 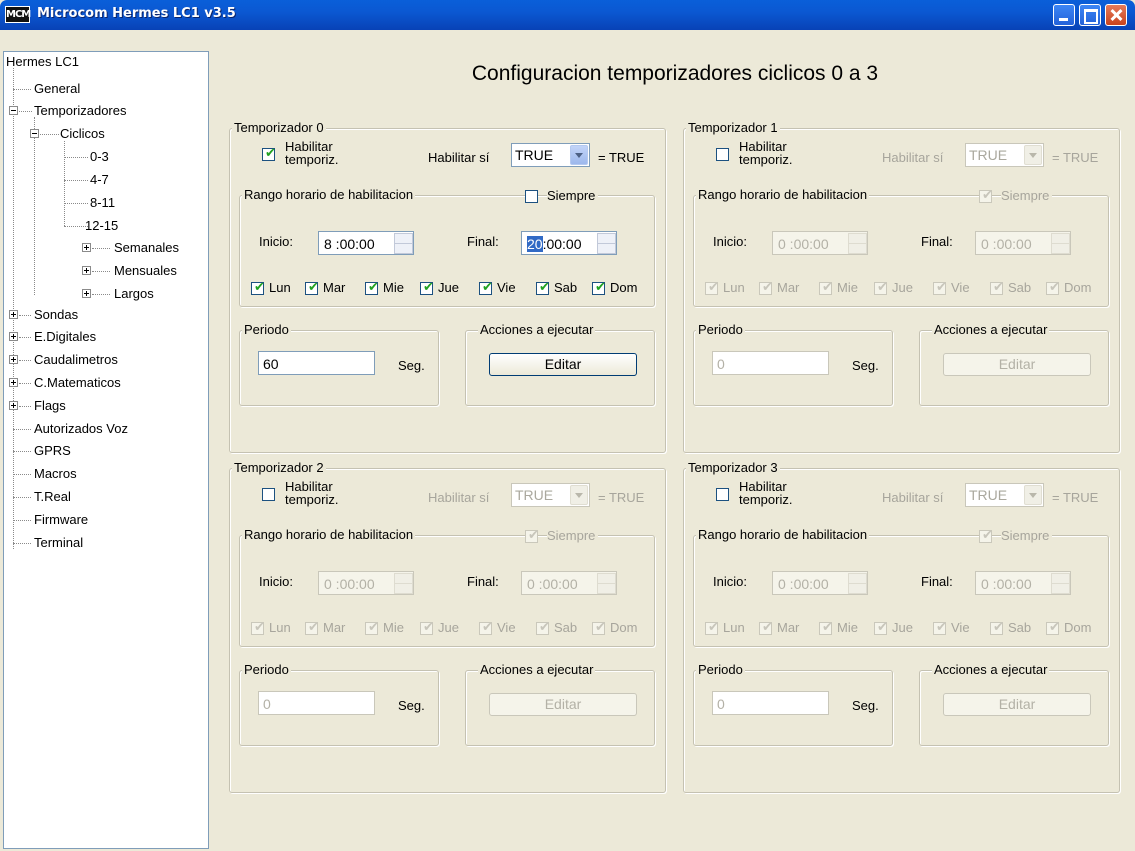 What do you see at coordinates (76, 360) in the screenshot?
I see `tree-item-caudalimetros: Caudalimetros` at bounding box center [76, 360].